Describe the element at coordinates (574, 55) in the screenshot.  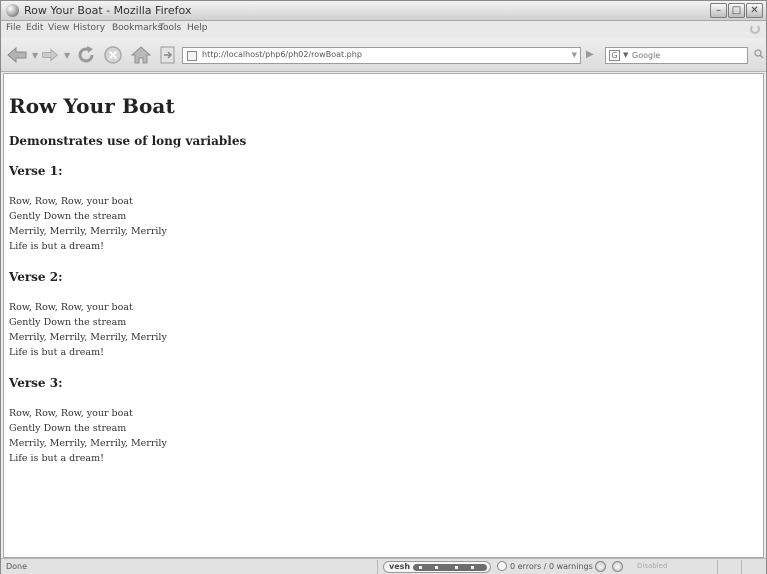
I see `url-dropdown-icon: ▼` at that location.